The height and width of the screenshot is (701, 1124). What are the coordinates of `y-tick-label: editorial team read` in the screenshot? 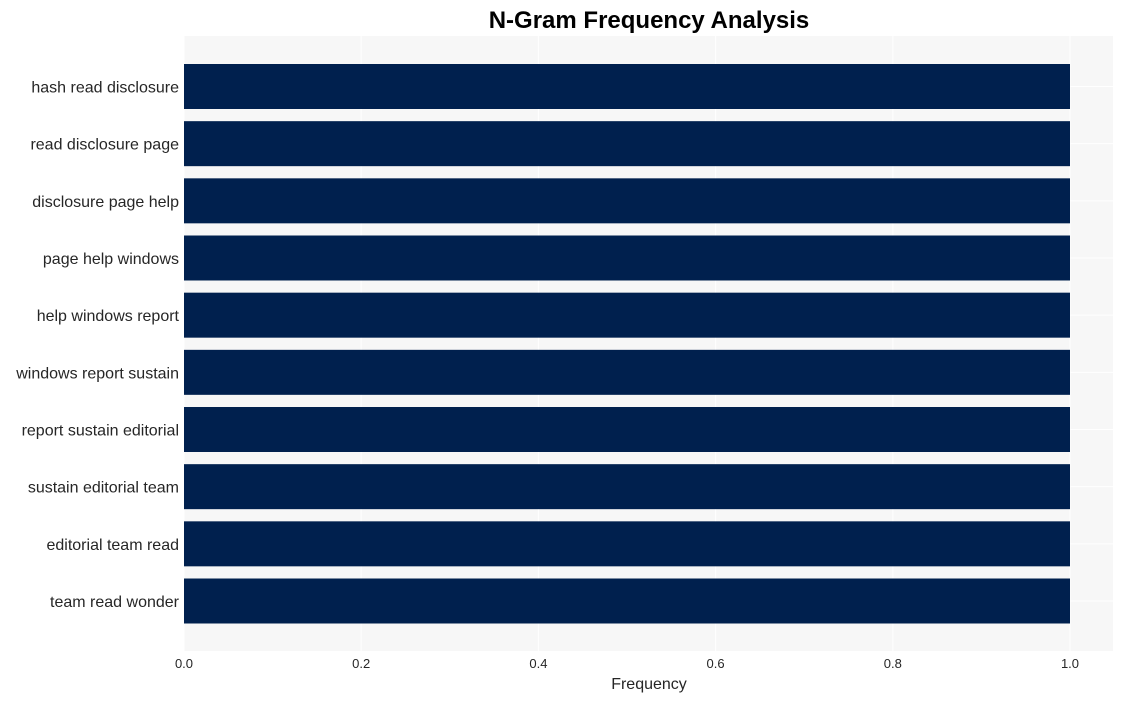 It's located at (112, 545).